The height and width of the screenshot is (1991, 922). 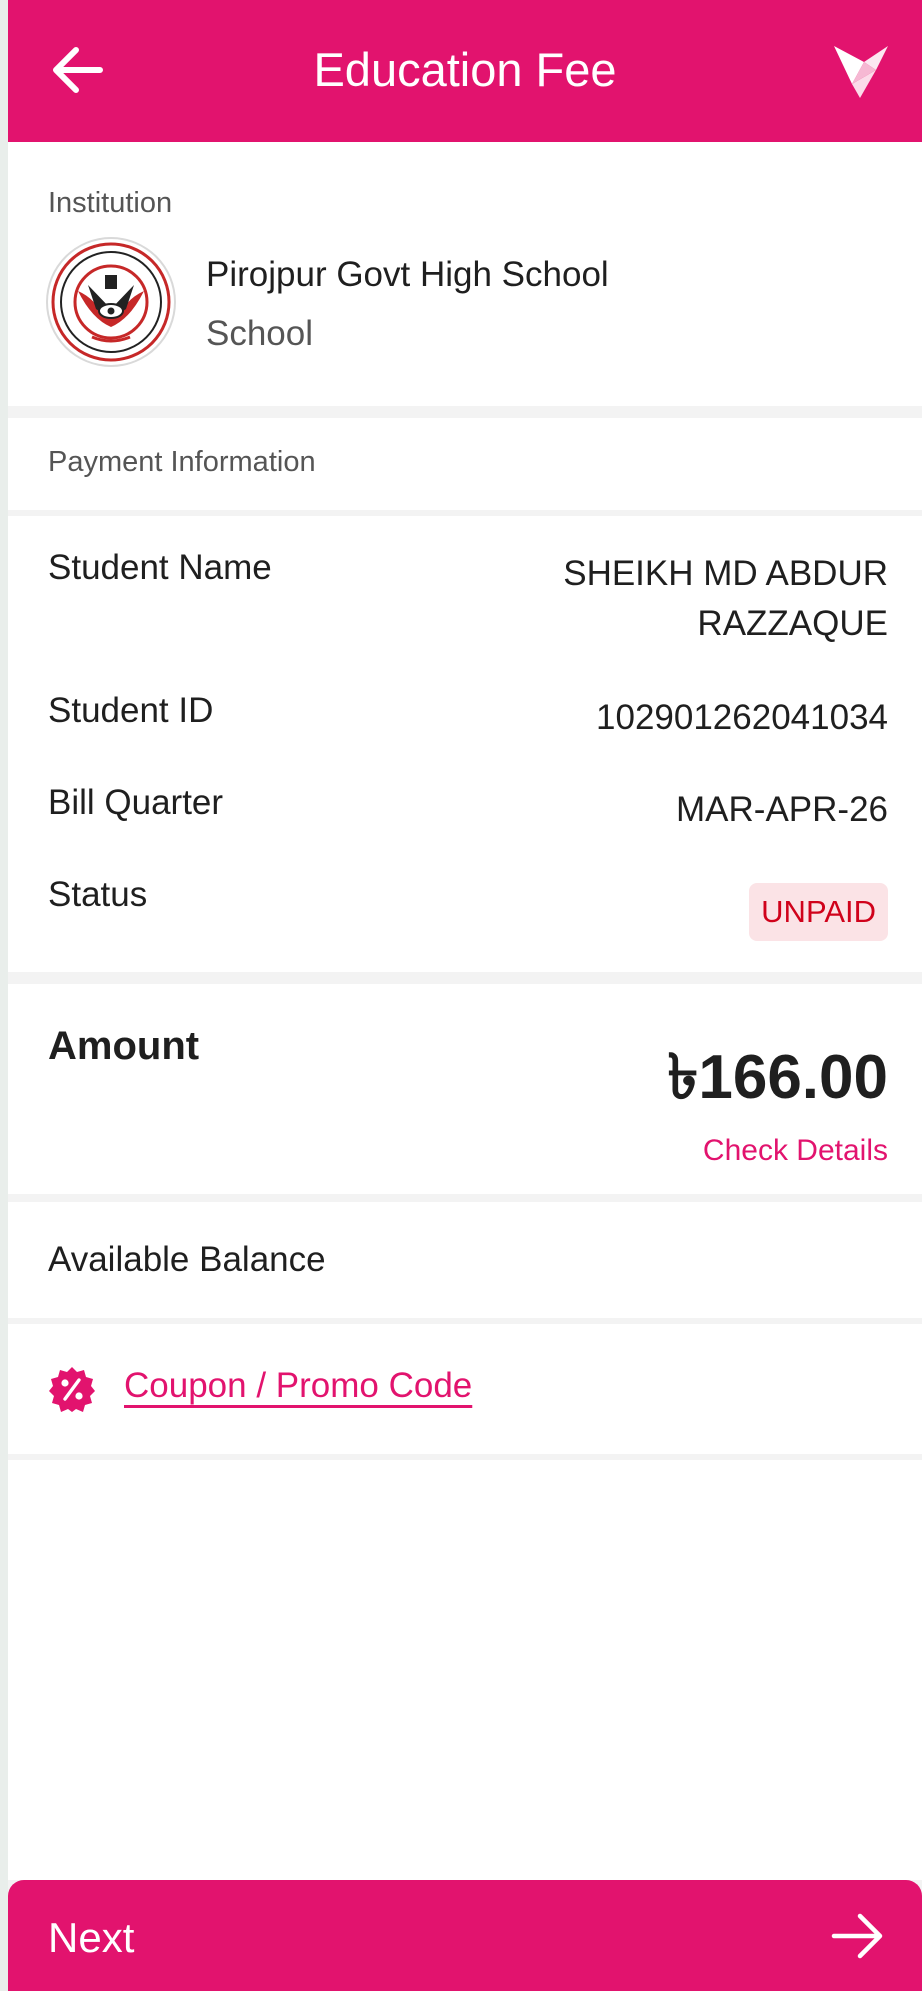 What do you see at coordinates (782, 809) in the screenshot?
I see `bill-quarter-value: MAR-APR-26` at bounding box center [782, 809].